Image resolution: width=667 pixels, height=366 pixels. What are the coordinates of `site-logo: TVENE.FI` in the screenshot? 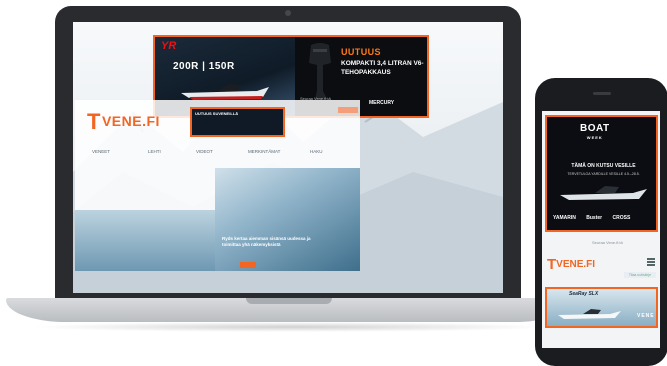 It's located at (123, 122).